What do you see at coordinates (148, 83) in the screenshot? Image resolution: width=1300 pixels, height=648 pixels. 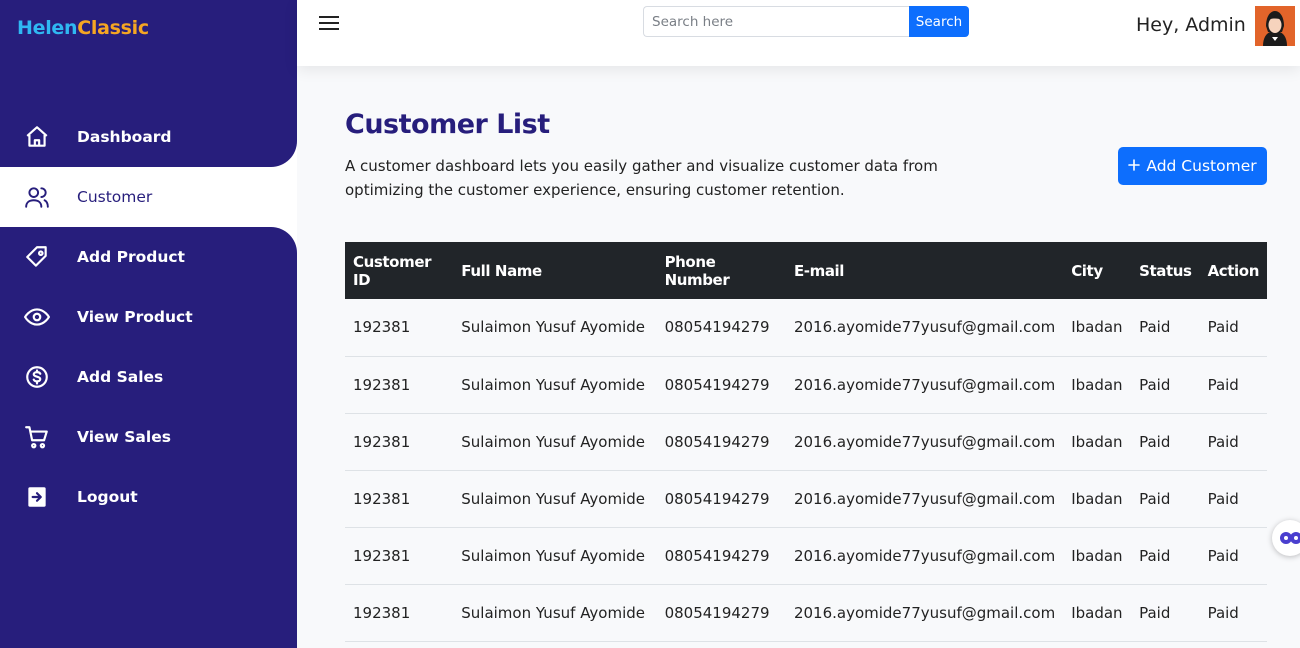 I see `sidebar-header: HelenClassic Dashboard` at bounding box center [148, 83].